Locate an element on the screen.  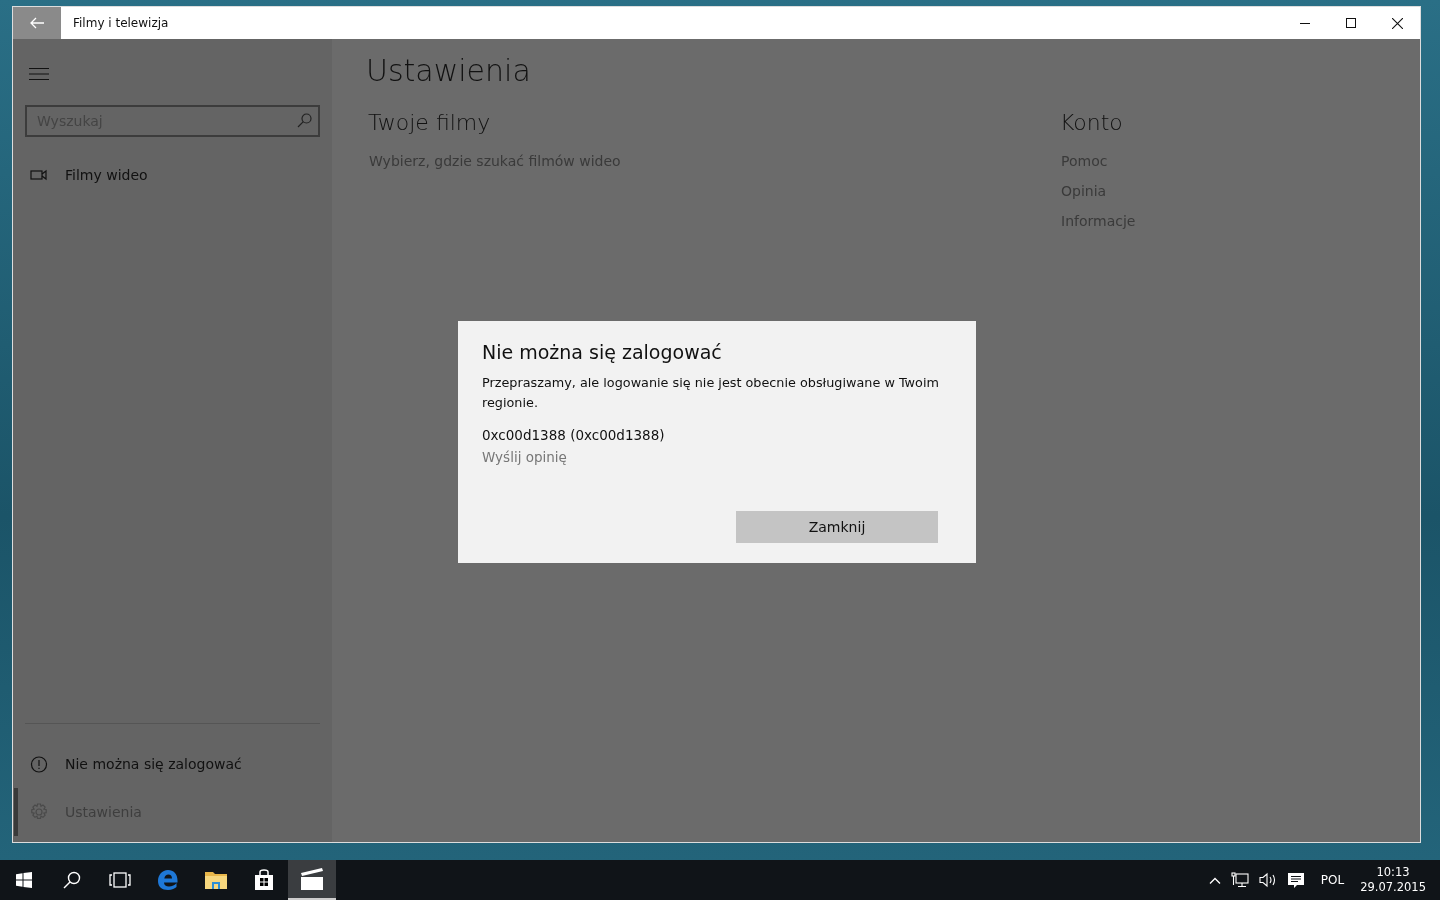
task-view-icon is located at coordinates (120, 880).